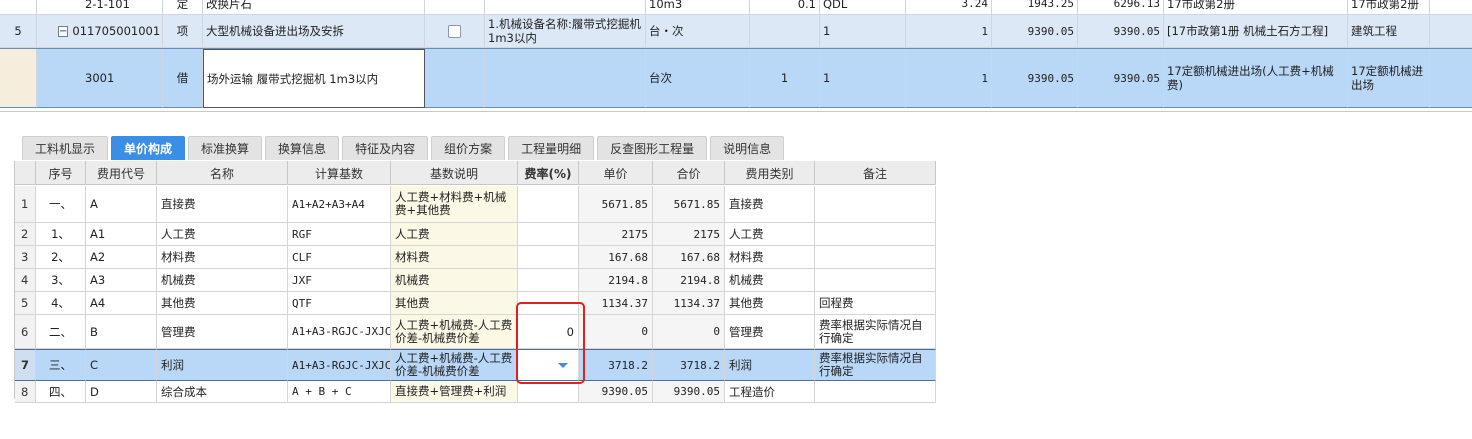  I want to click on header-basis: 基数说明, so click(454, 173).